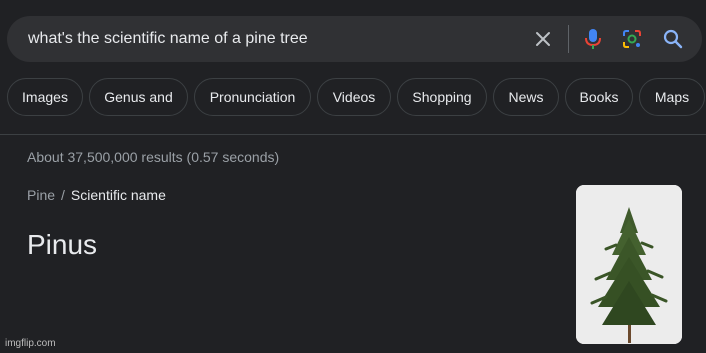 The height and width of the screenshot is (353, 706). Describe the element at coordinates (568, 39) in the screenshot. I see `search-divider` at that location.